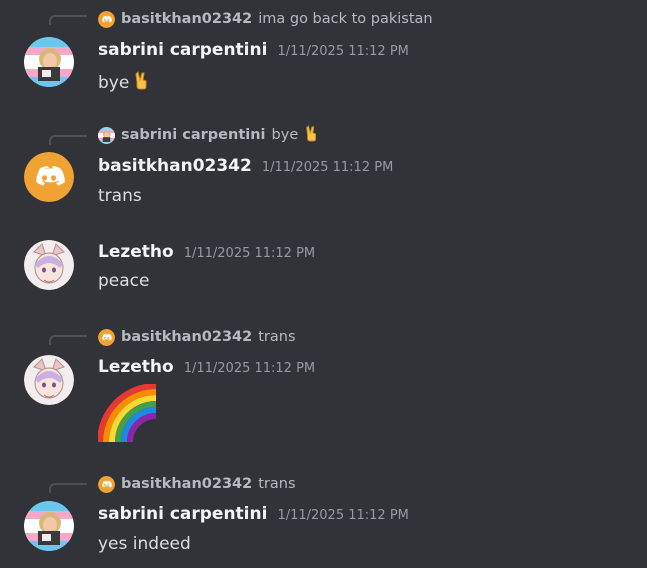 Image resolution: width=647 pixels, height=568 pixels. I want to click on message-content: peace, so click(123, 281).